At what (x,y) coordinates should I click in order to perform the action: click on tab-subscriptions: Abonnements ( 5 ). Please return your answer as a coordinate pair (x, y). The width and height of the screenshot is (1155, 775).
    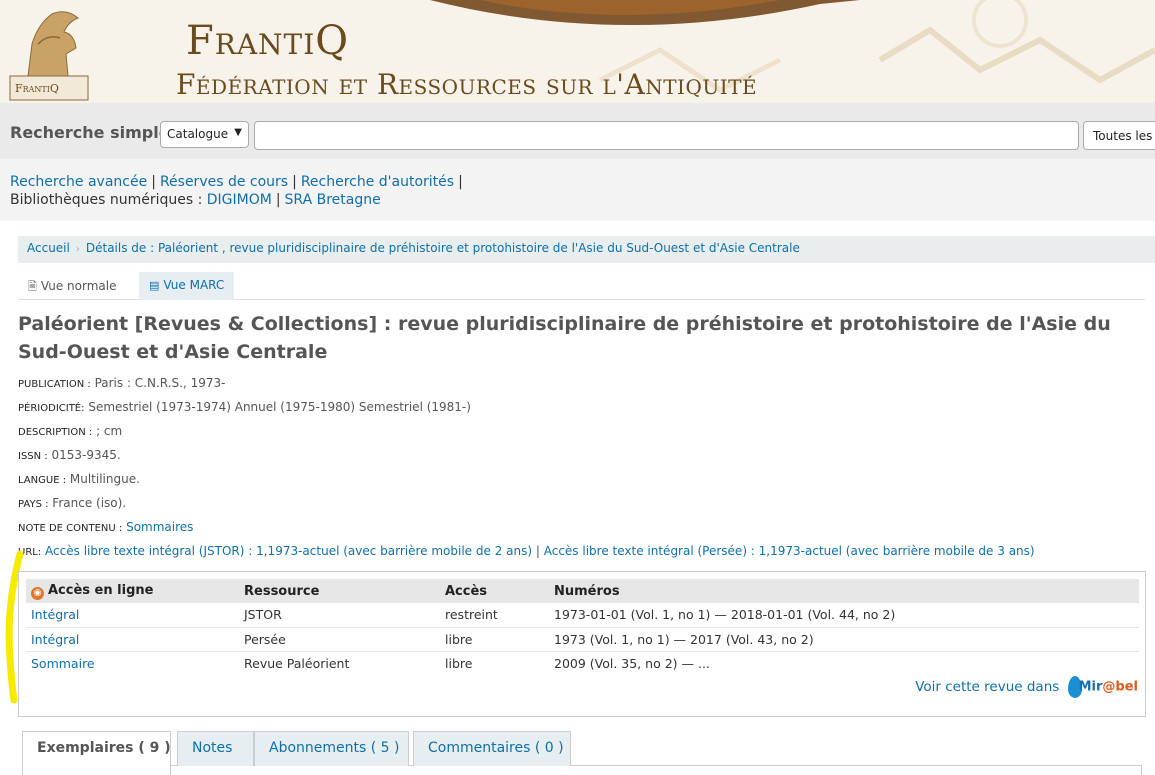
    Looking at the image, I should click on (331, 748).